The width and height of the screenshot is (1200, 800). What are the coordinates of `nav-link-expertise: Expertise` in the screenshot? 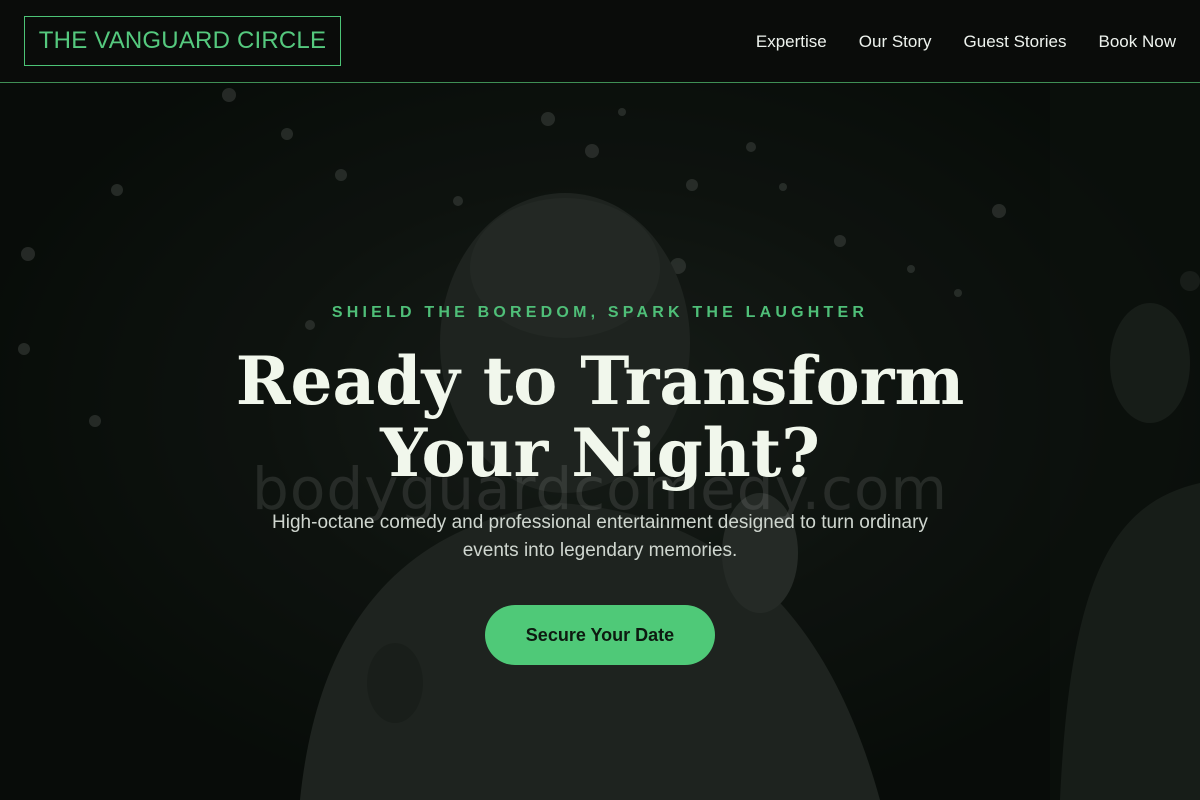 It's located at (791, 42).